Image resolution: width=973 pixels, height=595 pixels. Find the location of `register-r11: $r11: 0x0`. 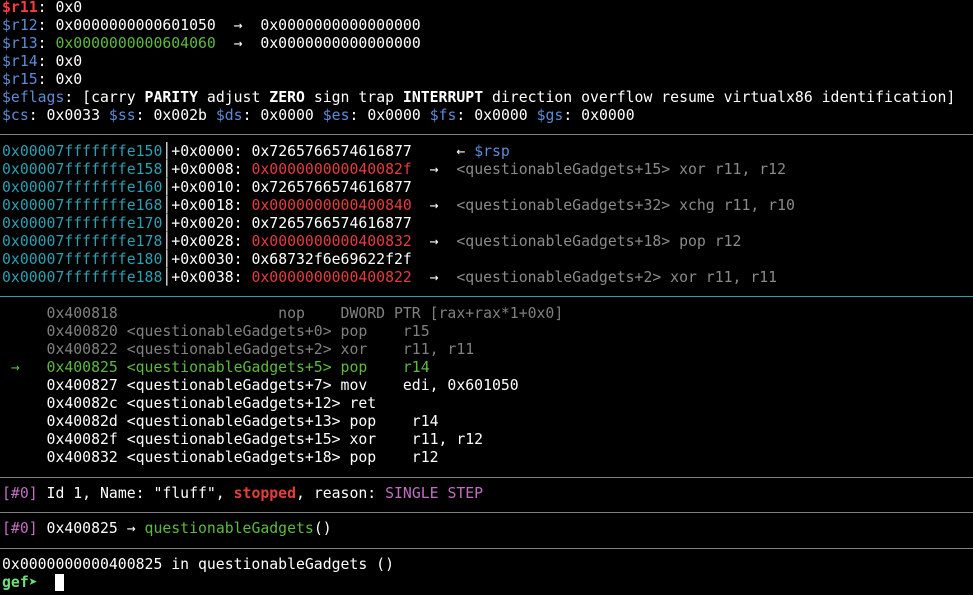

register-r11: $r11: 0x0 is located at coordinates (42, 8).